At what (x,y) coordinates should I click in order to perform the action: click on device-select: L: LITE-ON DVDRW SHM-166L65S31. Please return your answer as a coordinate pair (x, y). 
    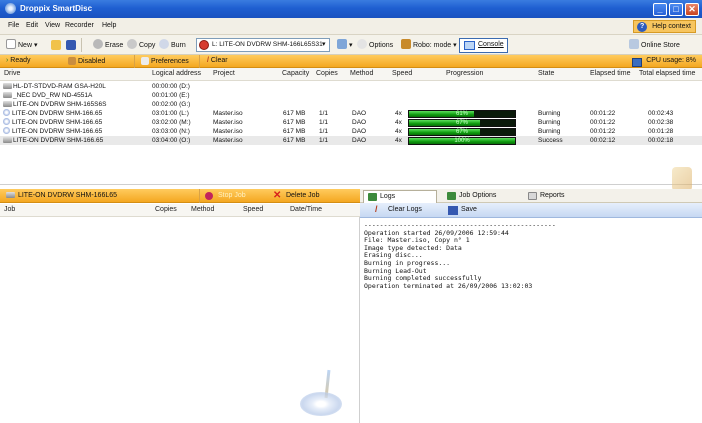
    Looking at the image, I should click on (263, 45).